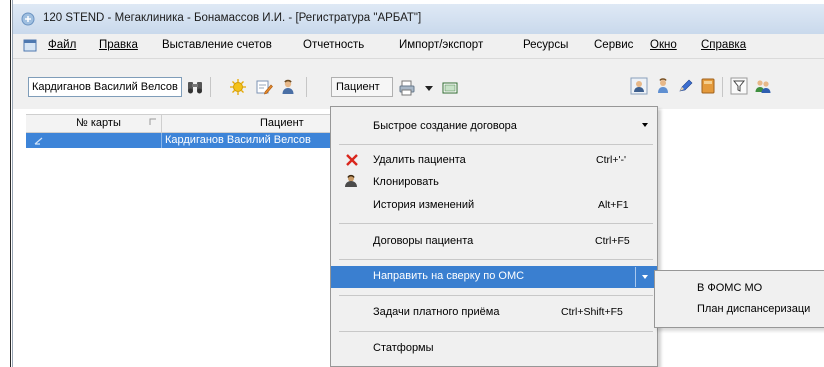  What do you see at coordinates (494, 127) in the screenshot?
I see `menu-item-quick-contract: Быстрое создание договора` at bounding box center [494, 127].